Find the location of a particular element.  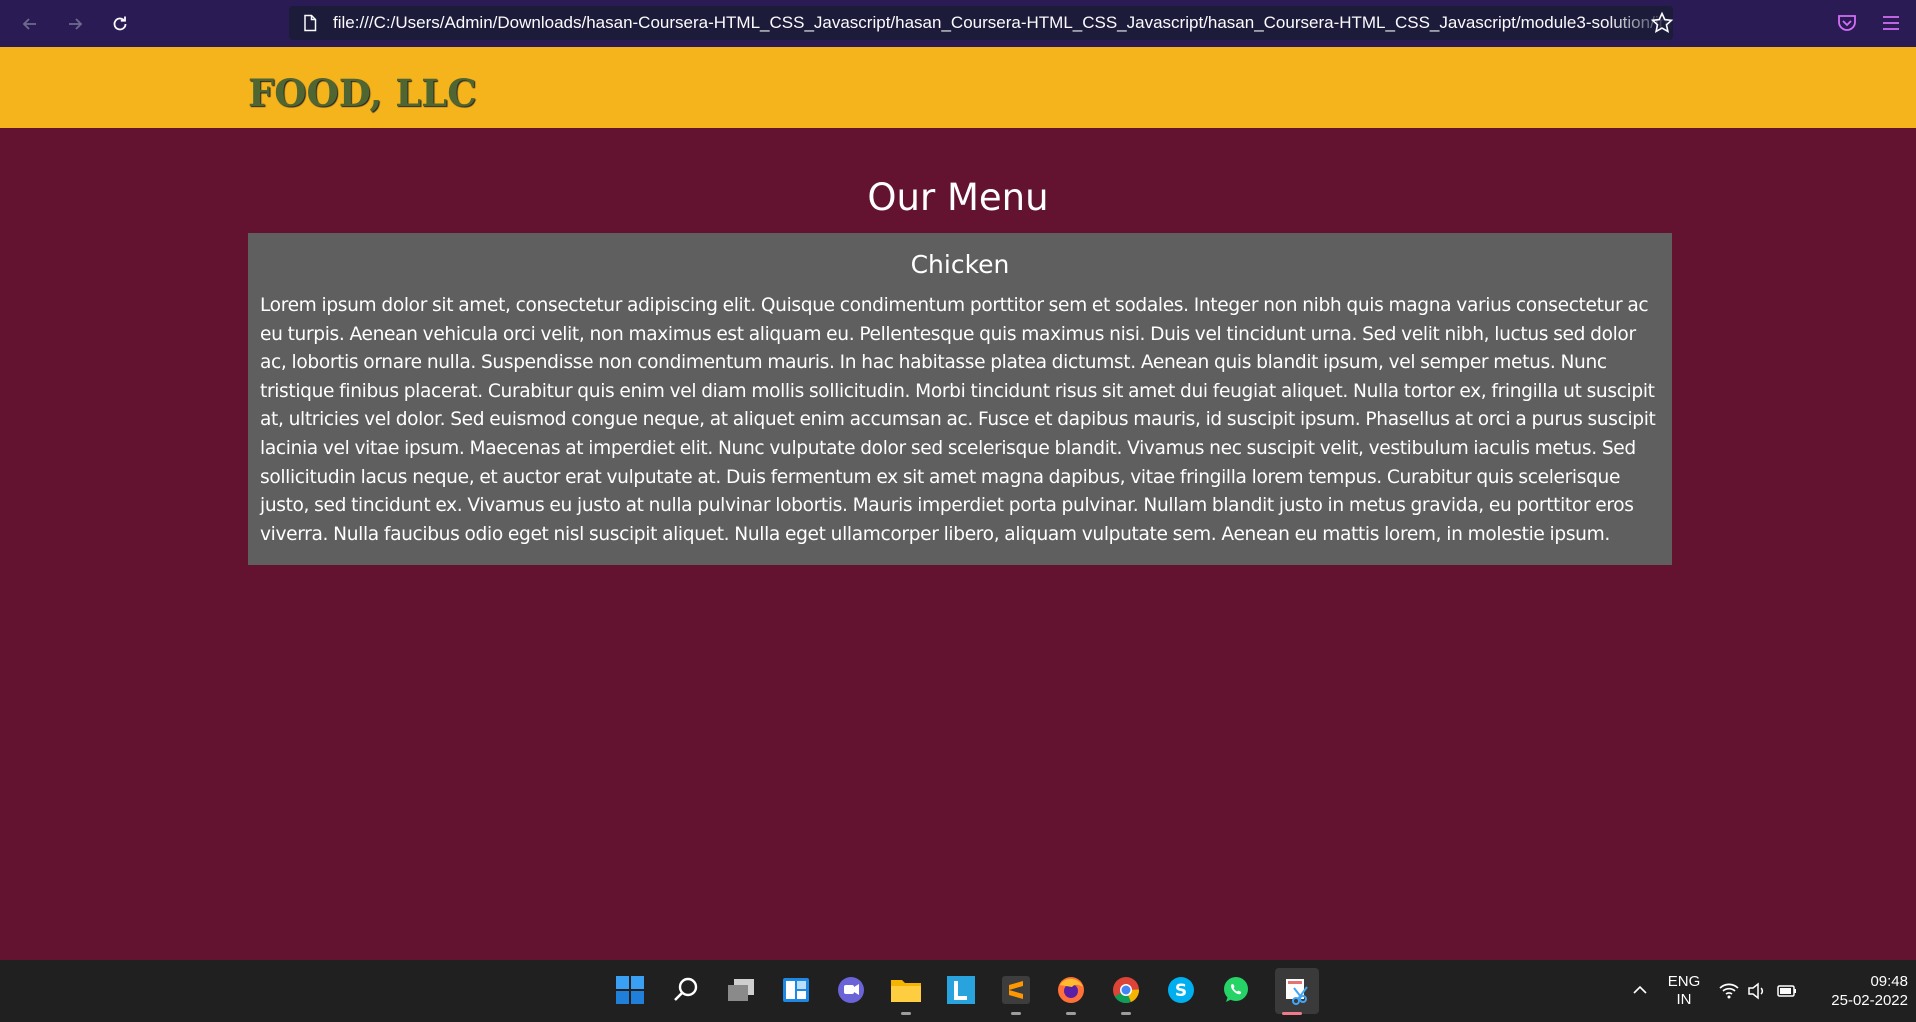

back-arrow-icon is located at coordinates (29, 24).